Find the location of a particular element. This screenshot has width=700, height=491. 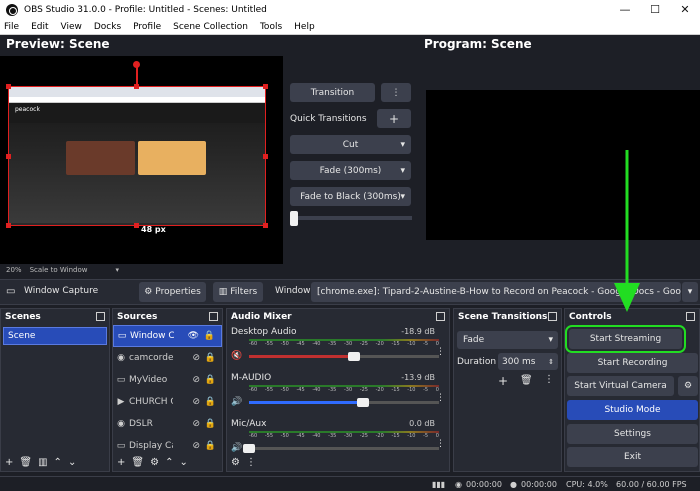

zoom-dropdown-icon: ▾ is located at coordinates (117, 270).